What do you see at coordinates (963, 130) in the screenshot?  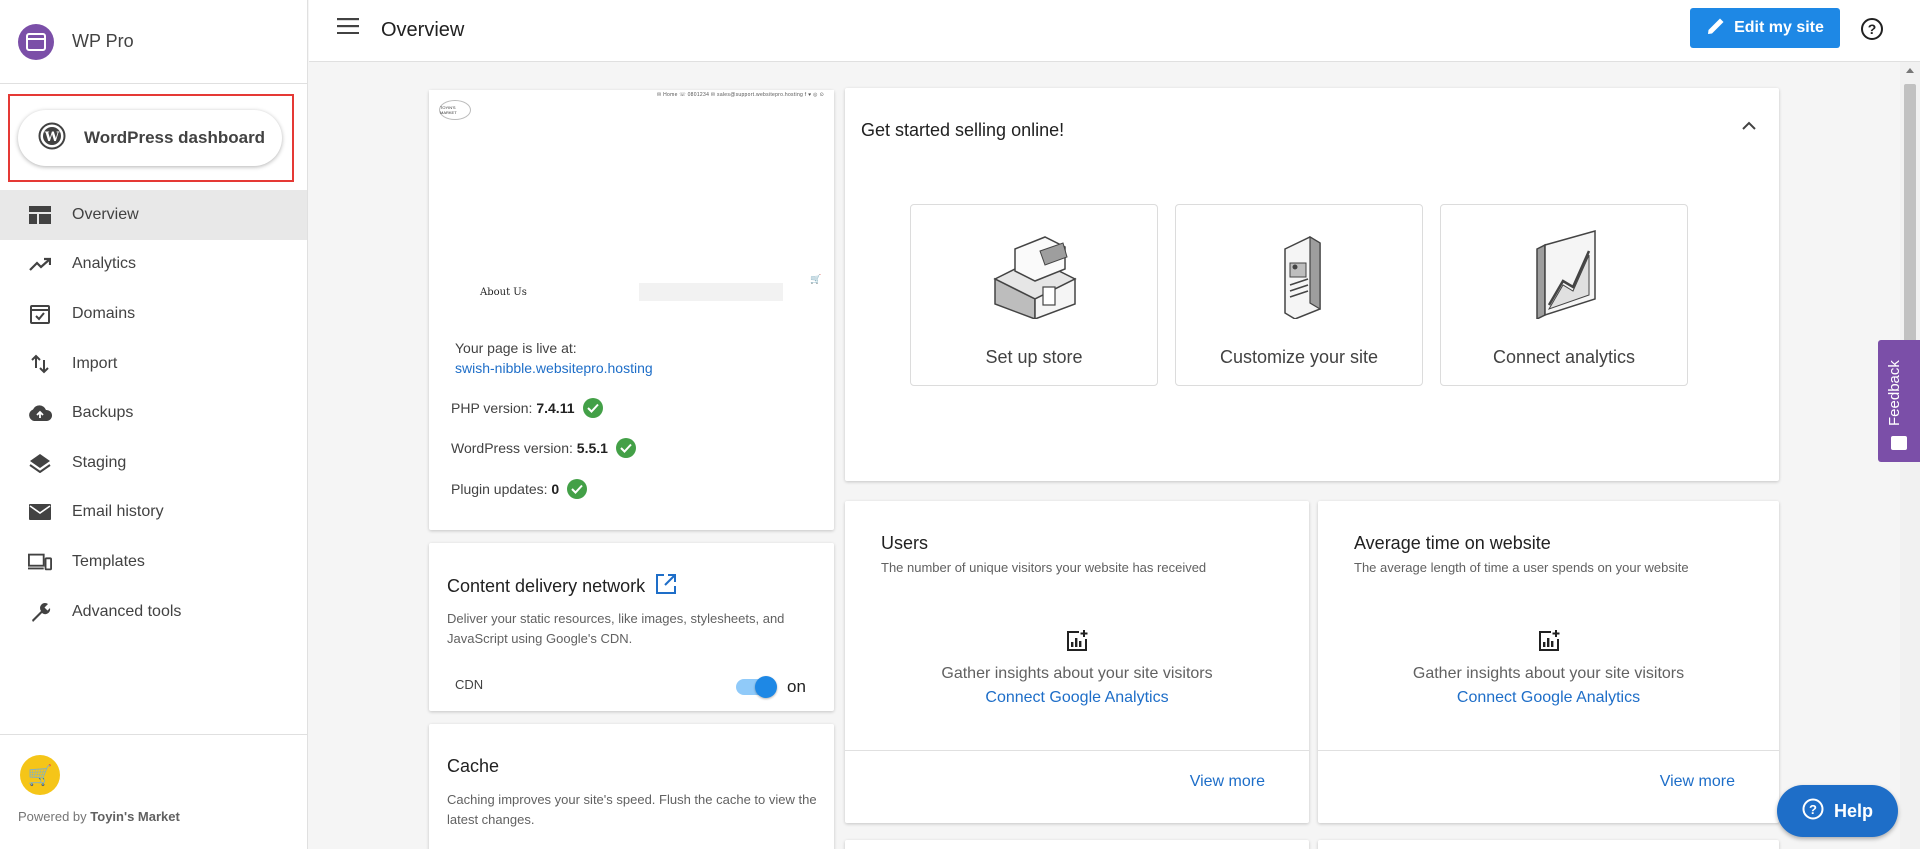 I see `get-started-title: Get started selling online!` at bounding box center [963, 130].